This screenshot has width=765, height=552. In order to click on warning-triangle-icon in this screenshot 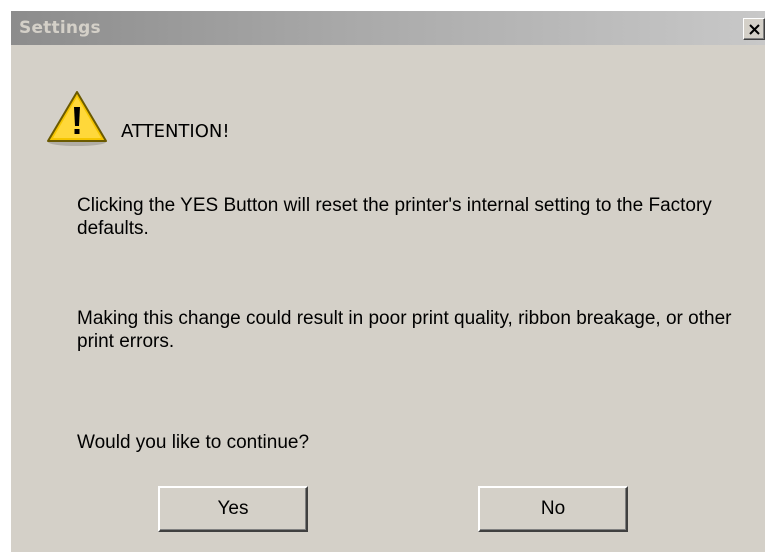, I will do `click(77, 118)`.